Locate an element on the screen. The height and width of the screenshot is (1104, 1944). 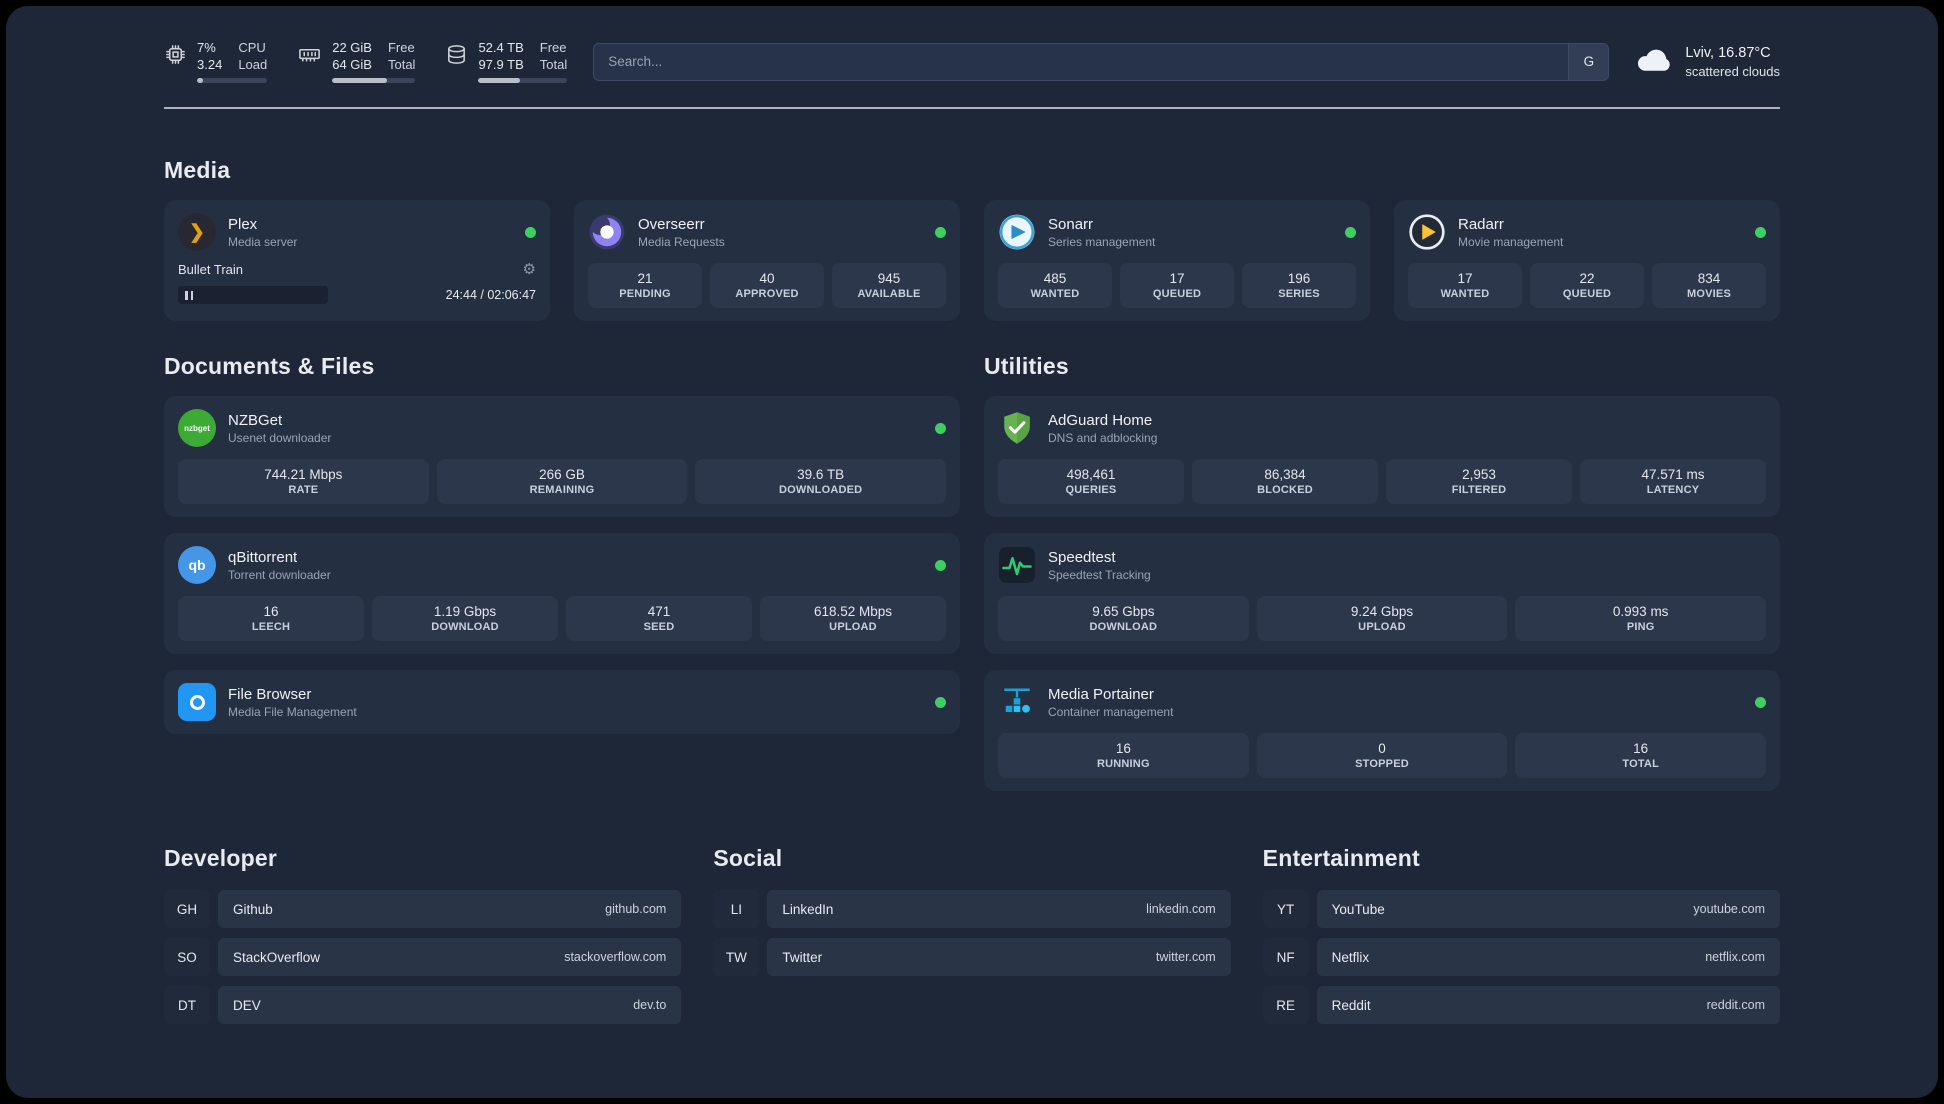
cpu-load-value: 3.24 is located at coordinates (210, 64).